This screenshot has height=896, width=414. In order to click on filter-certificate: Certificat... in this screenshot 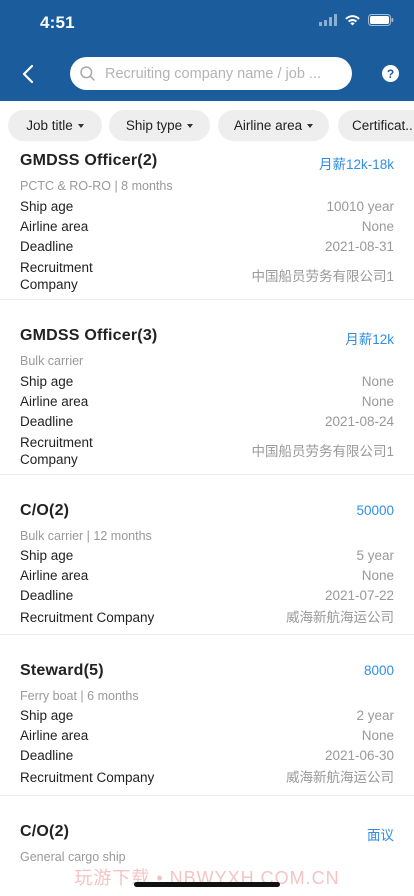, I will do `click(376, 125)`.